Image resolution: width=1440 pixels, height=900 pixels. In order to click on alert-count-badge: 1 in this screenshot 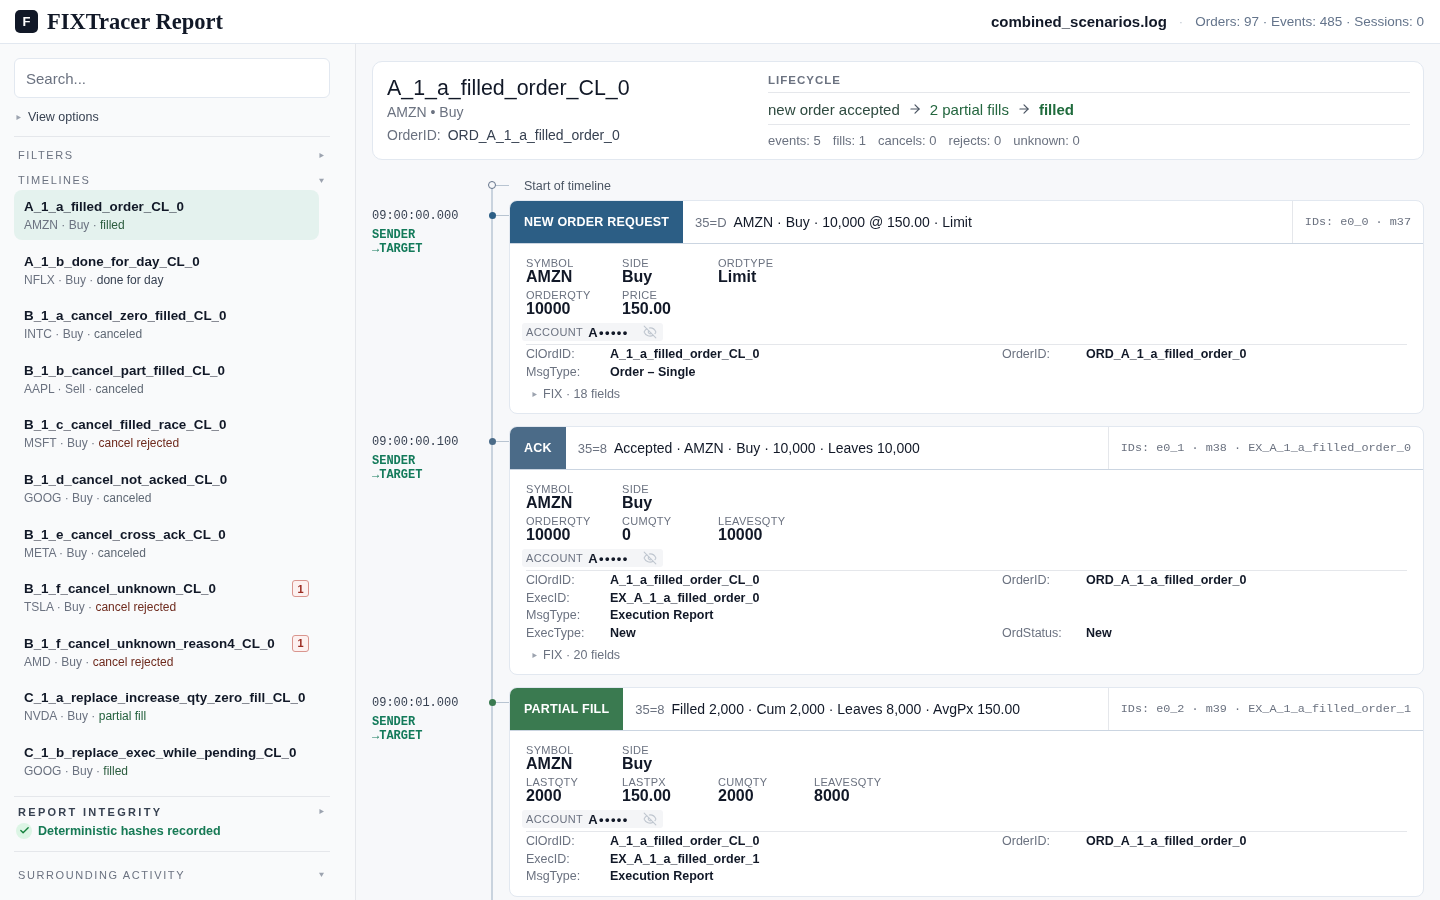, I will do `click(300, 589)`.